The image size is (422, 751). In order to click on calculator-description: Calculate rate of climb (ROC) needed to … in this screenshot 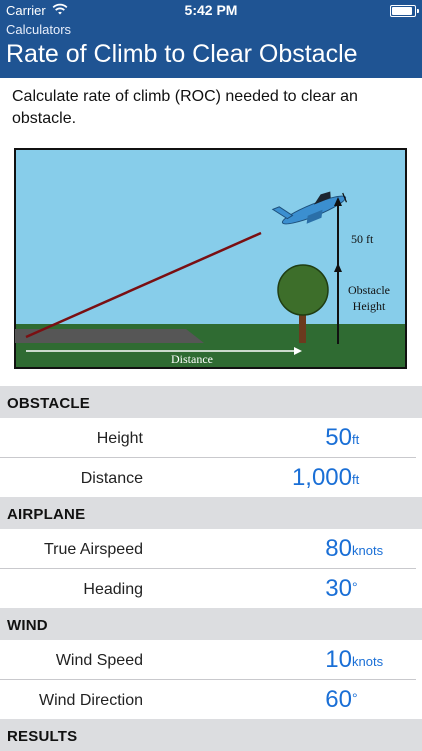, I will do `click(185, 107)`.